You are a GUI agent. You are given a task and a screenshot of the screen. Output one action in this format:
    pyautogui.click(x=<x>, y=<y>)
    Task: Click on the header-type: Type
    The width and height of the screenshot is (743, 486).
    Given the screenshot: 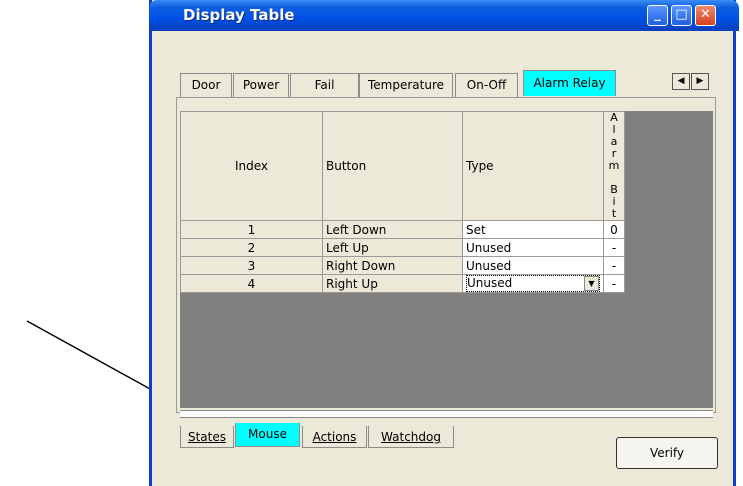 What is the action you would take?
    pyautogui.click(x=533, y=166)
    